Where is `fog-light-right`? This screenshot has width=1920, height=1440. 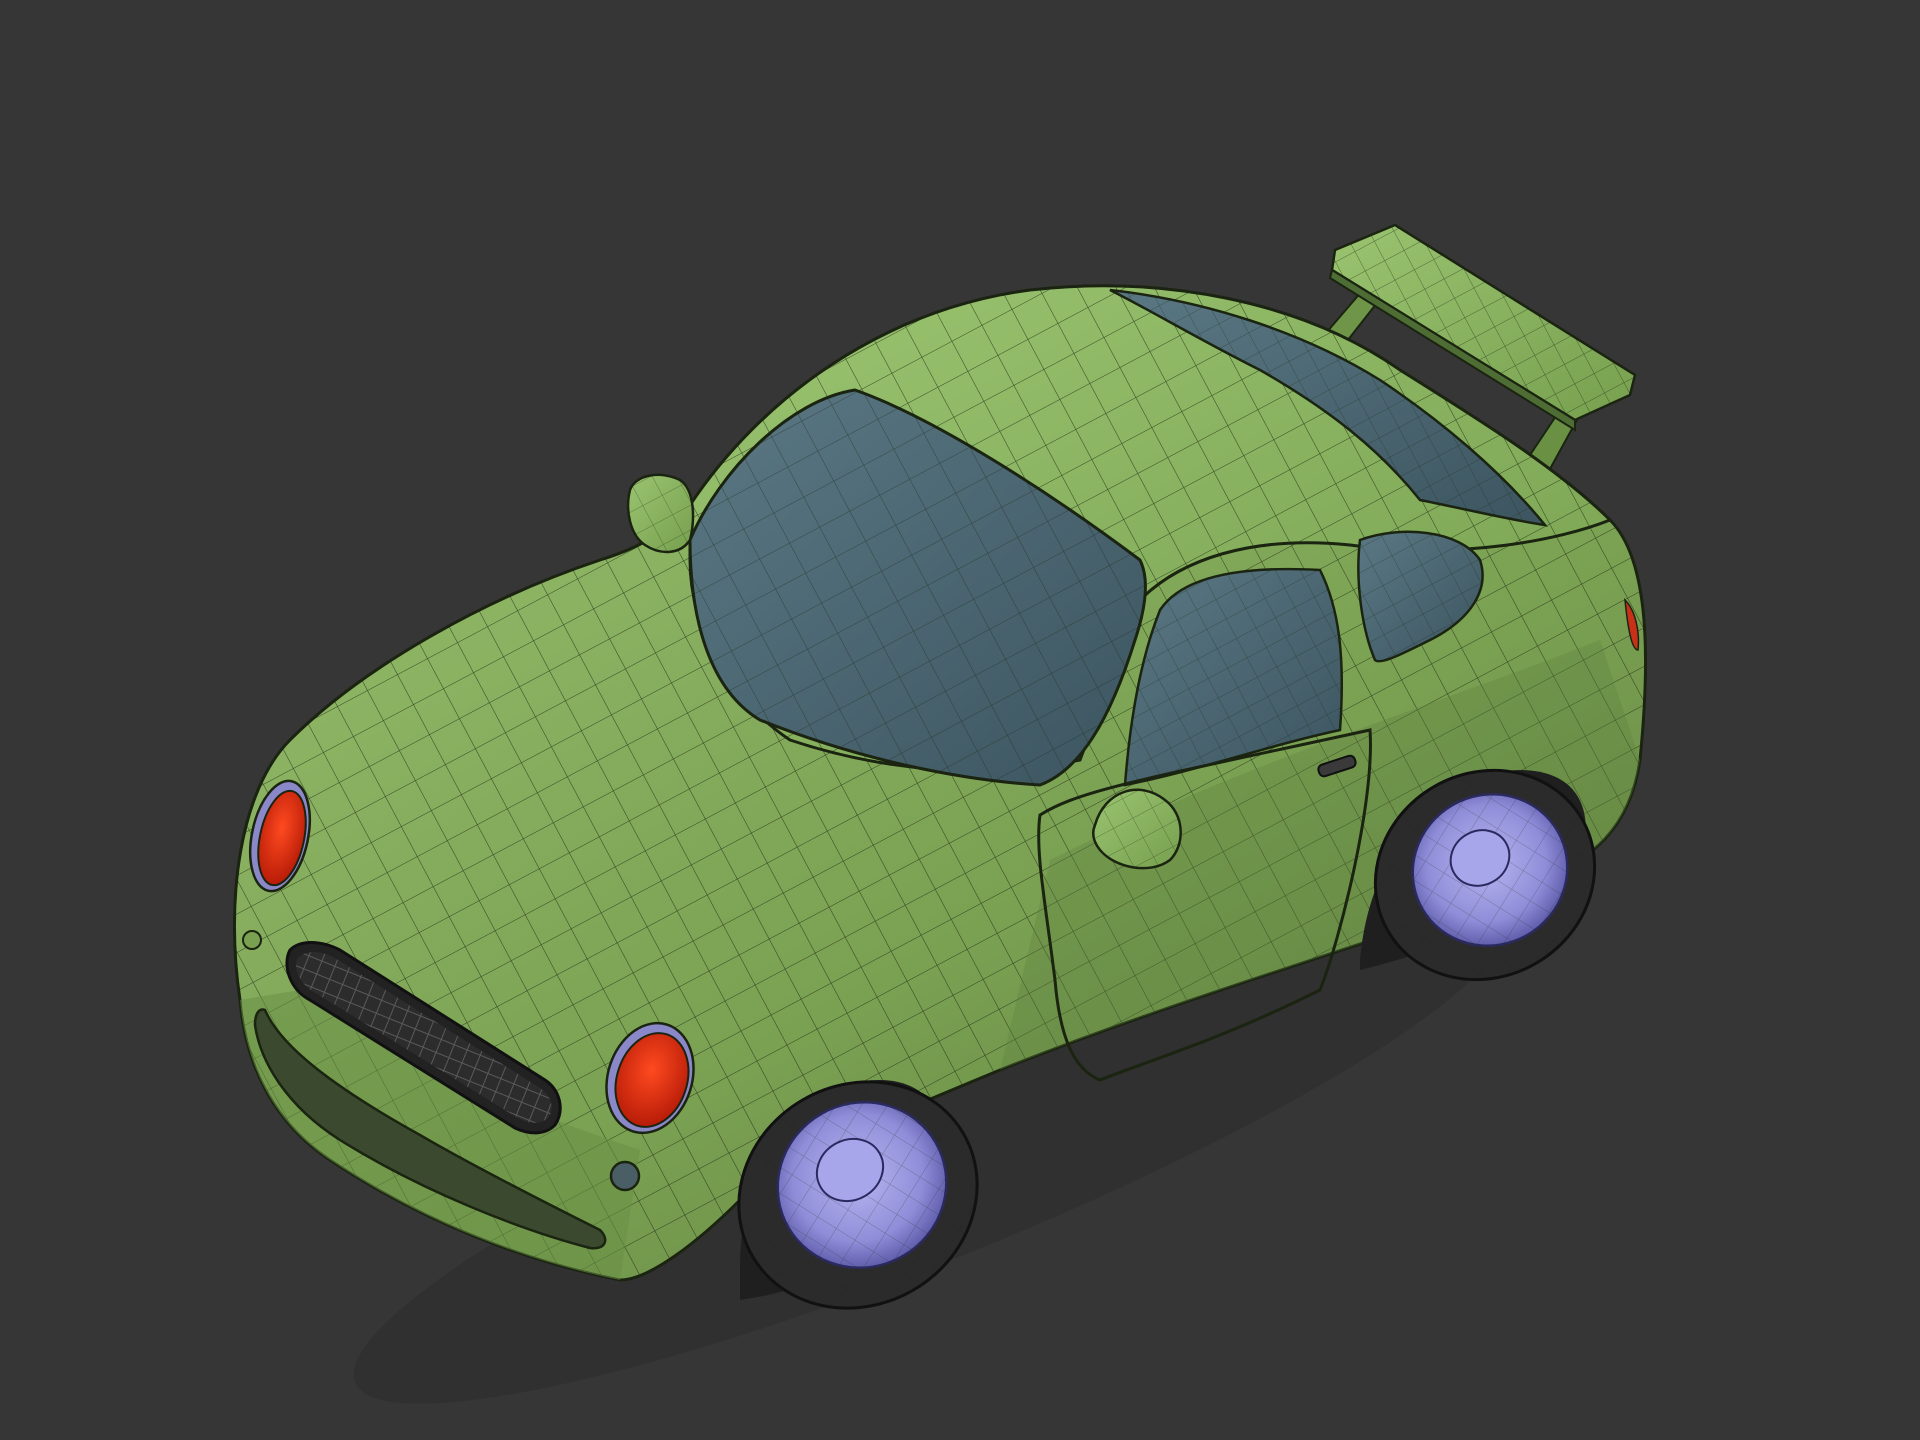
fog-light-right is located at coordinates (625, 1176).